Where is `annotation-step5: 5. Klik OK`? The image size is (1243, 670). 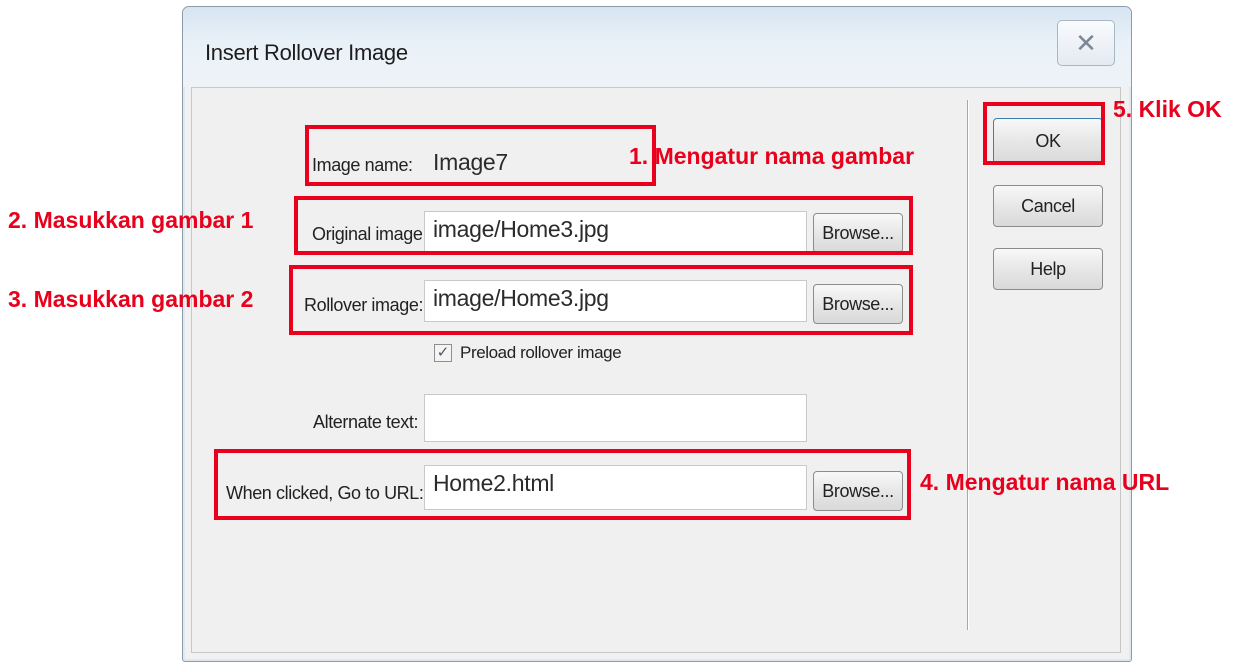 annotation-step5: 5. Klik OK is located at coordinates (1167, 109).